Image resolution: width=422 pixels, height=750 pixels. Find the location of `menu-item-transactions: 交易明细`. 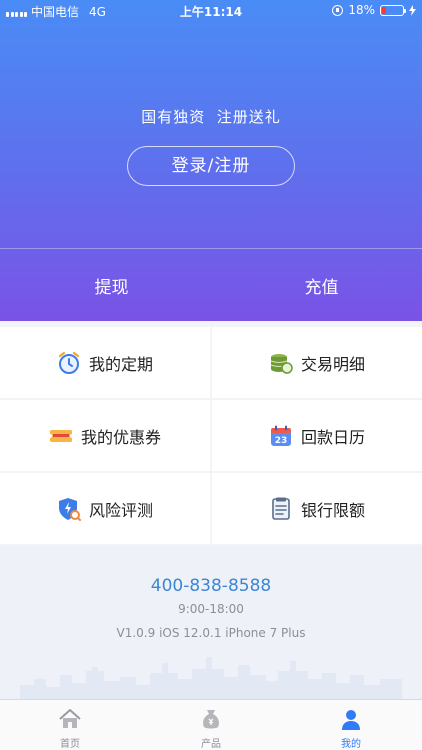

menu-item-transactions: 交易明细 is located at coordinates (317, 362).